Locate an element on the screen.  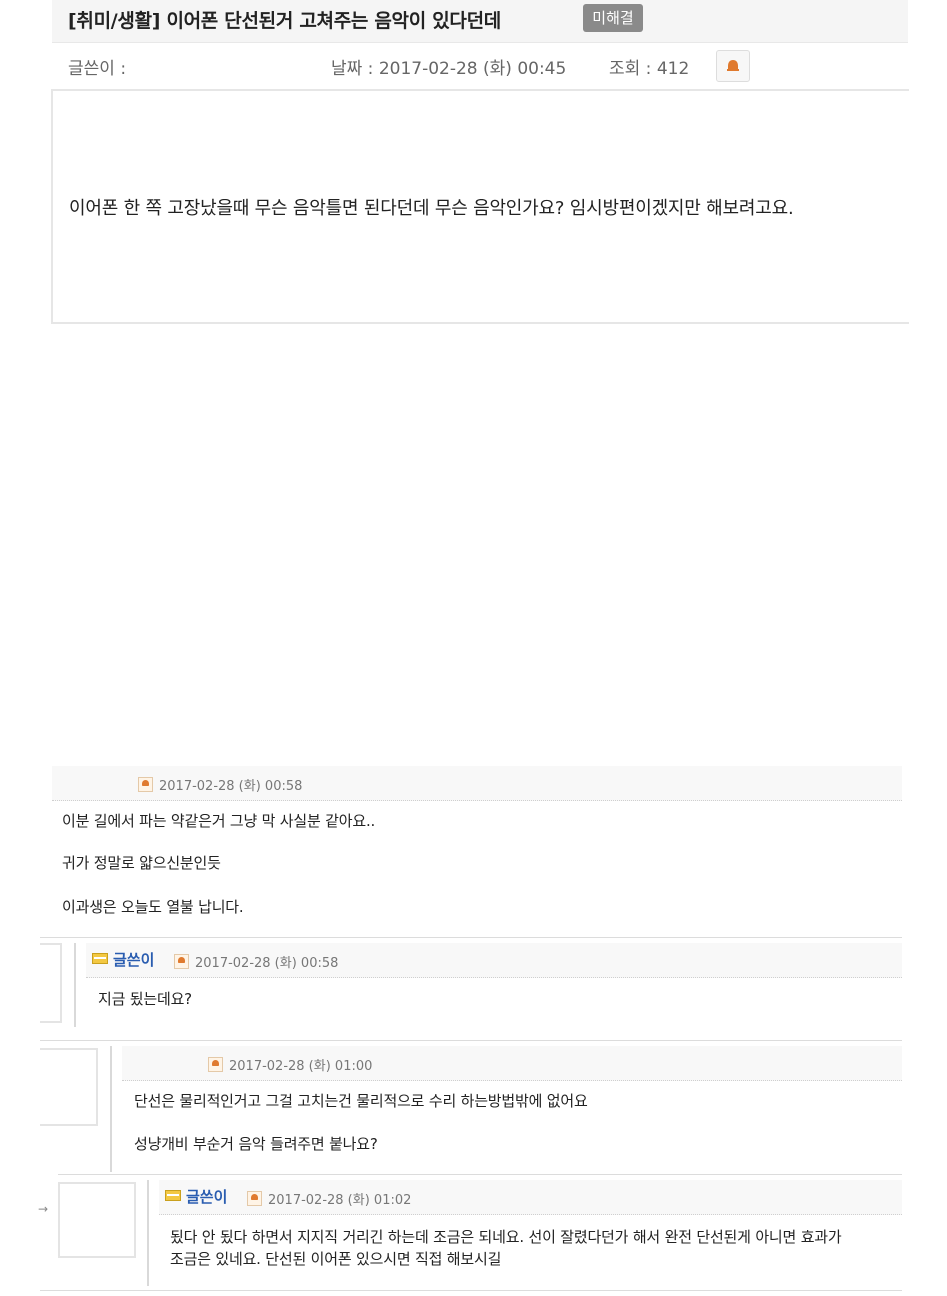
reply-arrow-icon: → is located at coordinates (43, 1209).